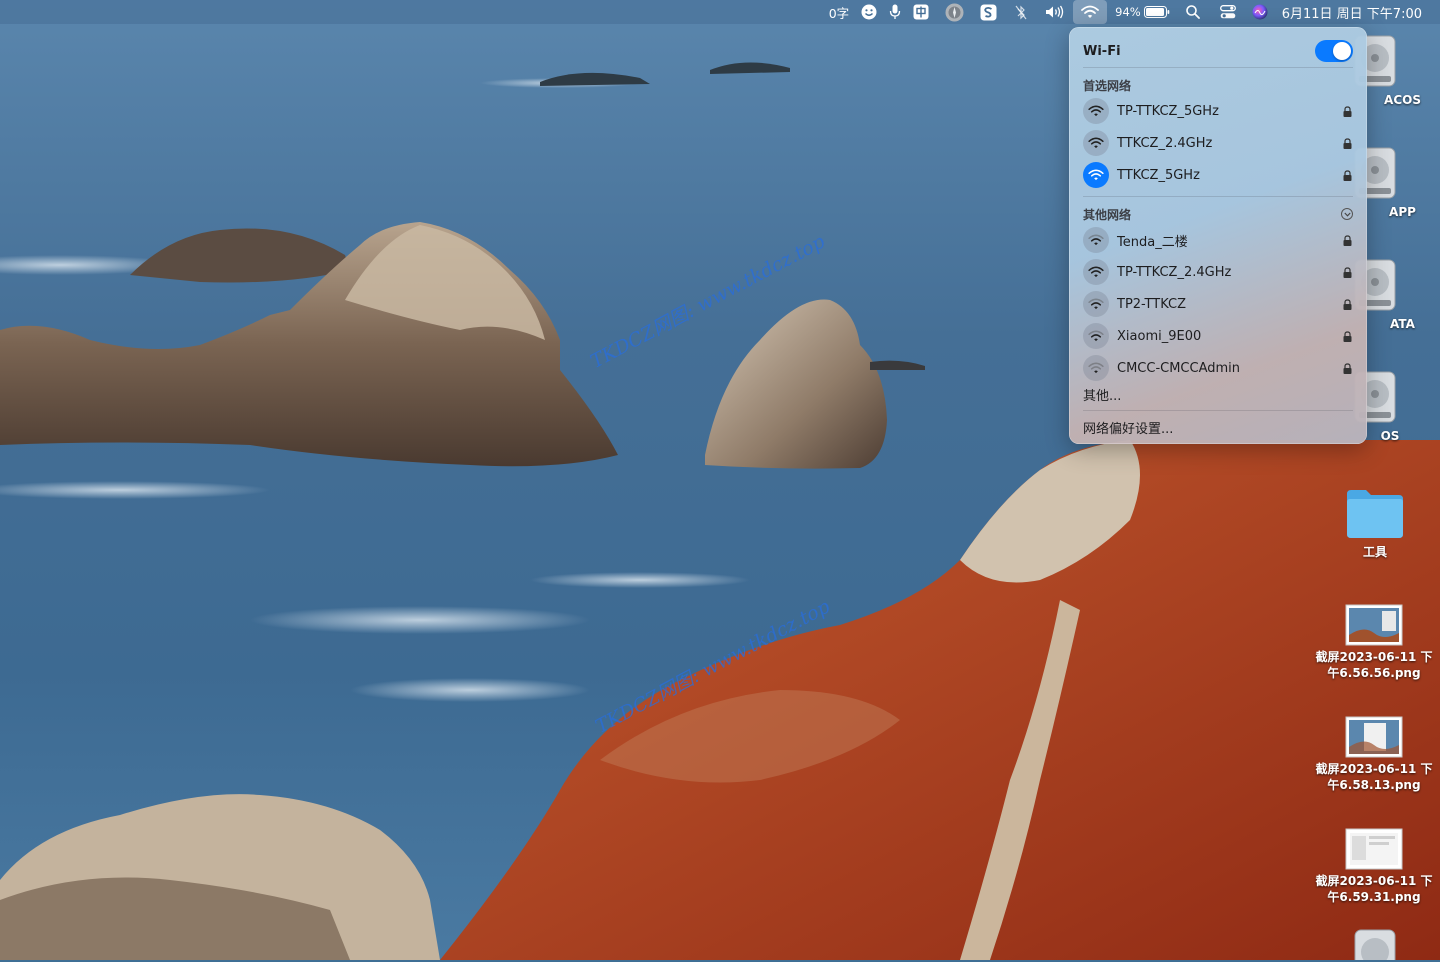 This screenshot has width=1440, height=962. Describe the element at coordinates (1218, 51) in the screenshot. I see `wifi-menu-header: Wi-Fi` at that location.